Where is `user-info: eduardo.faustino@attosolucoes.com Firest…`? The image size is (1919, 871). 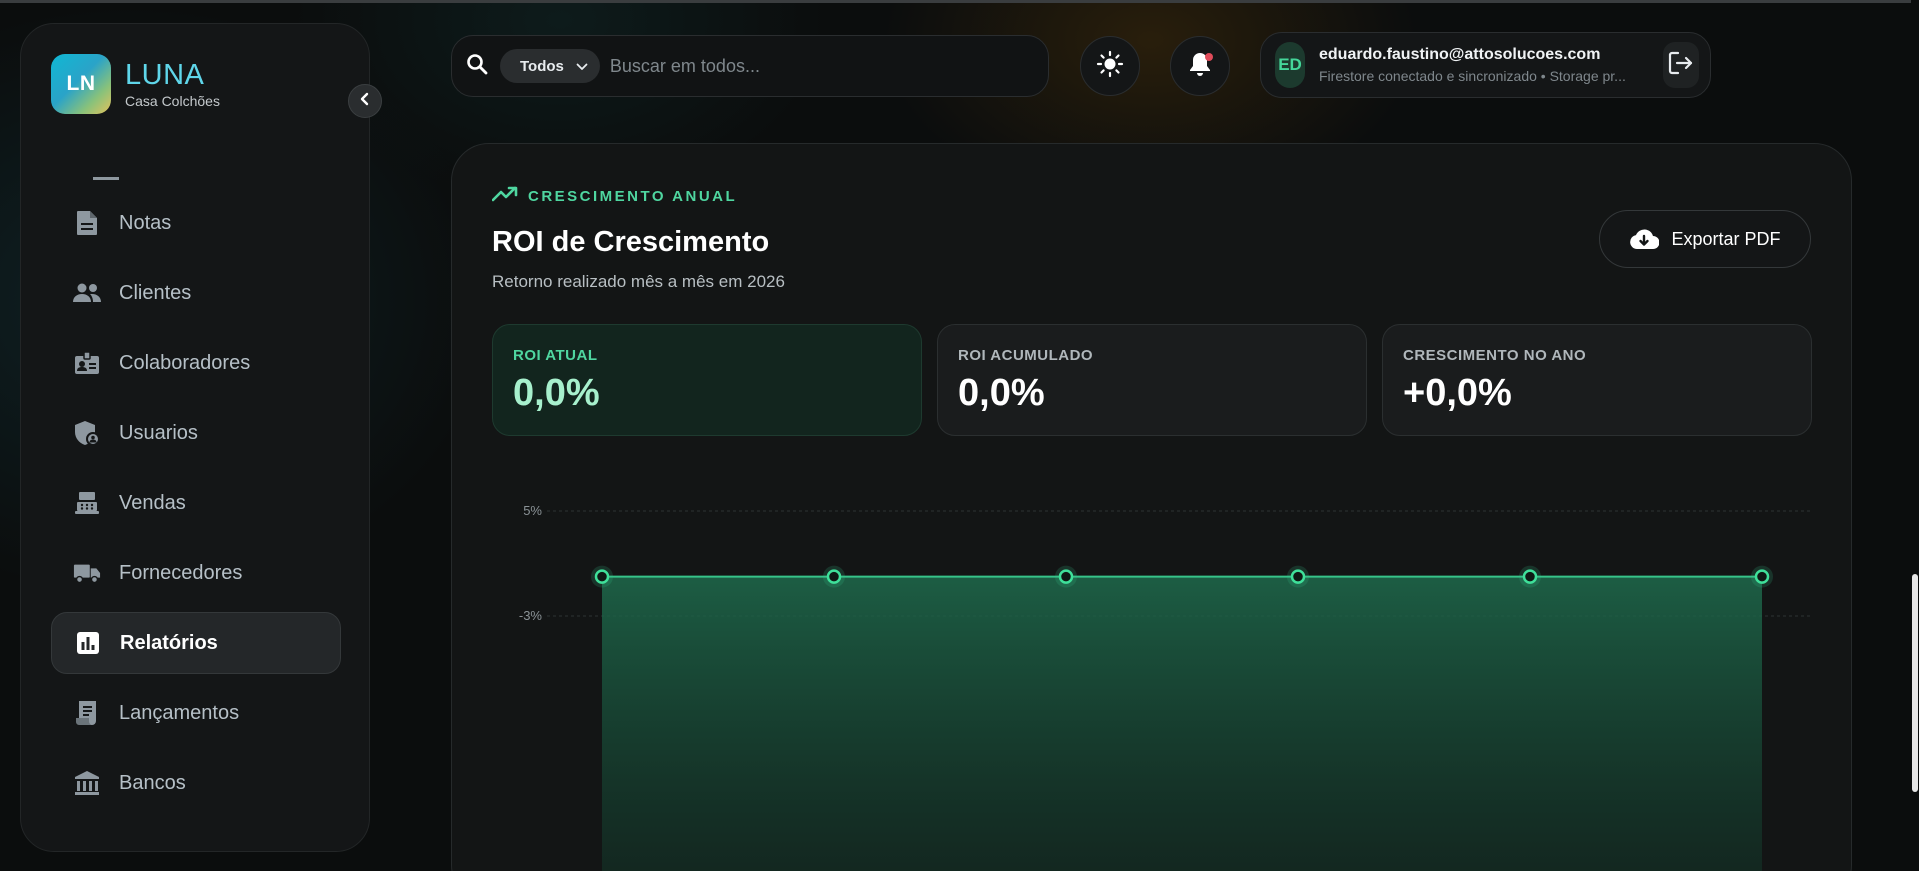 user-info: eduardo.faustino@attosolucoes.com Firest… is located at coordinates (1484, 65).